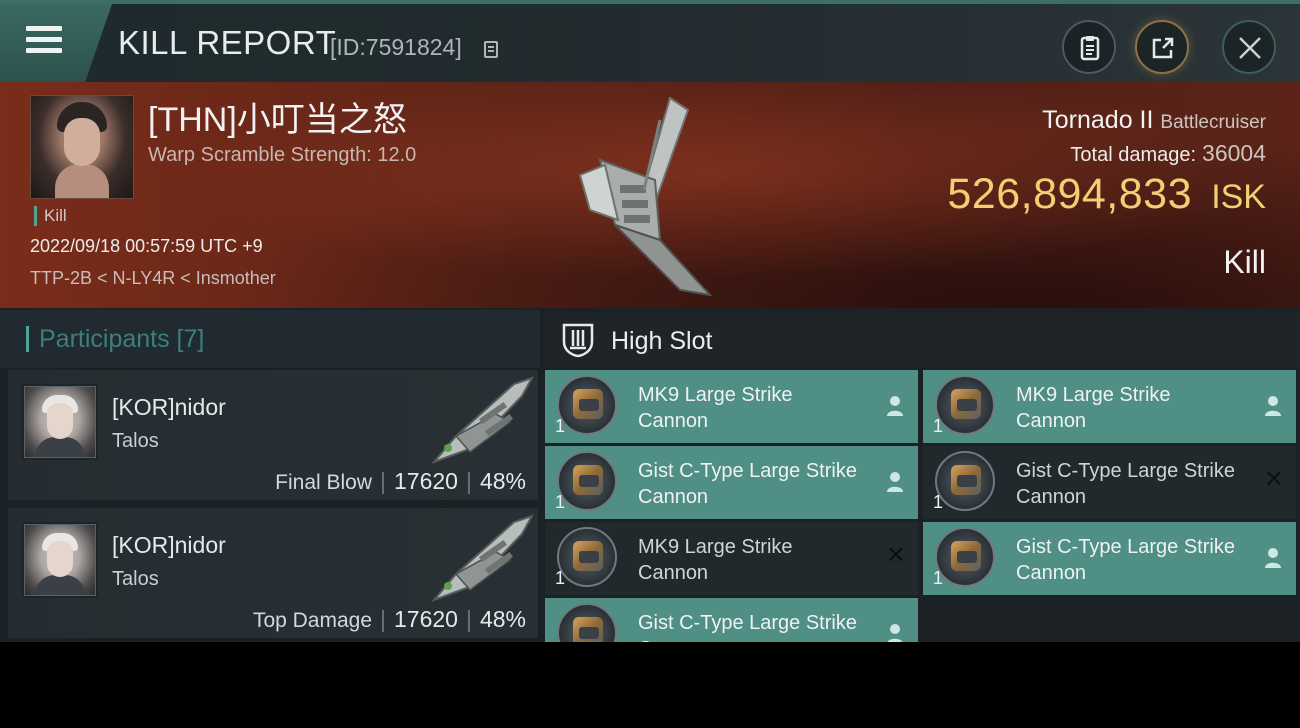 This screenshot has width=1300, height=728. Describe the element at coordinates (153, 278) in the screenshot. I see `kill-location: TTP-2B < N-LY4R < Insmother` at that location.